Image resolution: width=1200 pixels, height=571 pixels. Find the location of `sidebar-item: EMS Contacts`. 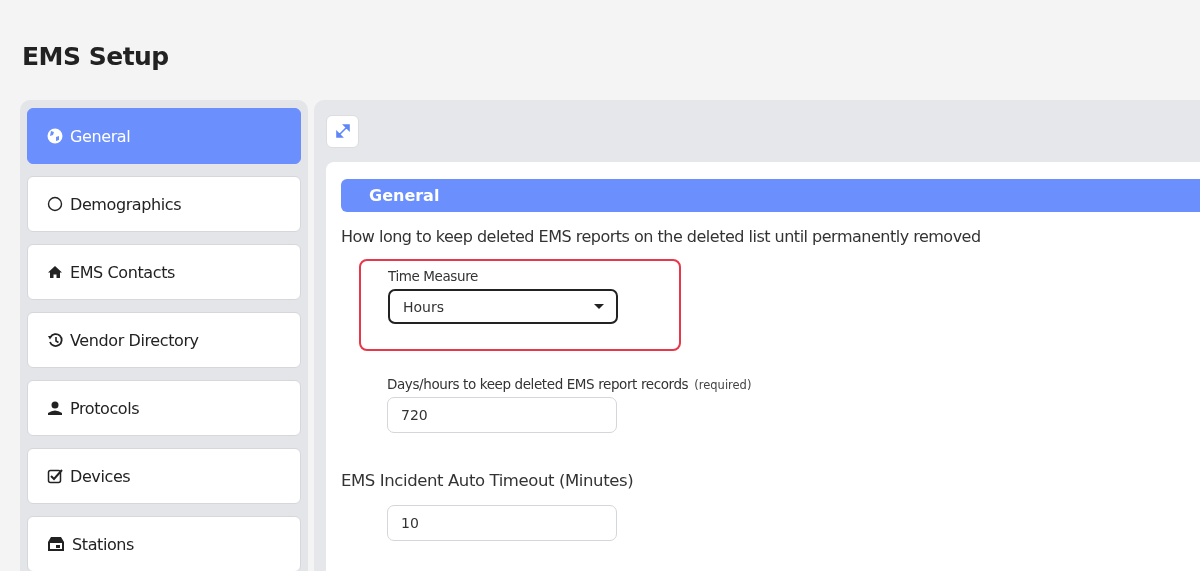

sidebar-item: EMS Contacts is located at coordinates (164, 272).